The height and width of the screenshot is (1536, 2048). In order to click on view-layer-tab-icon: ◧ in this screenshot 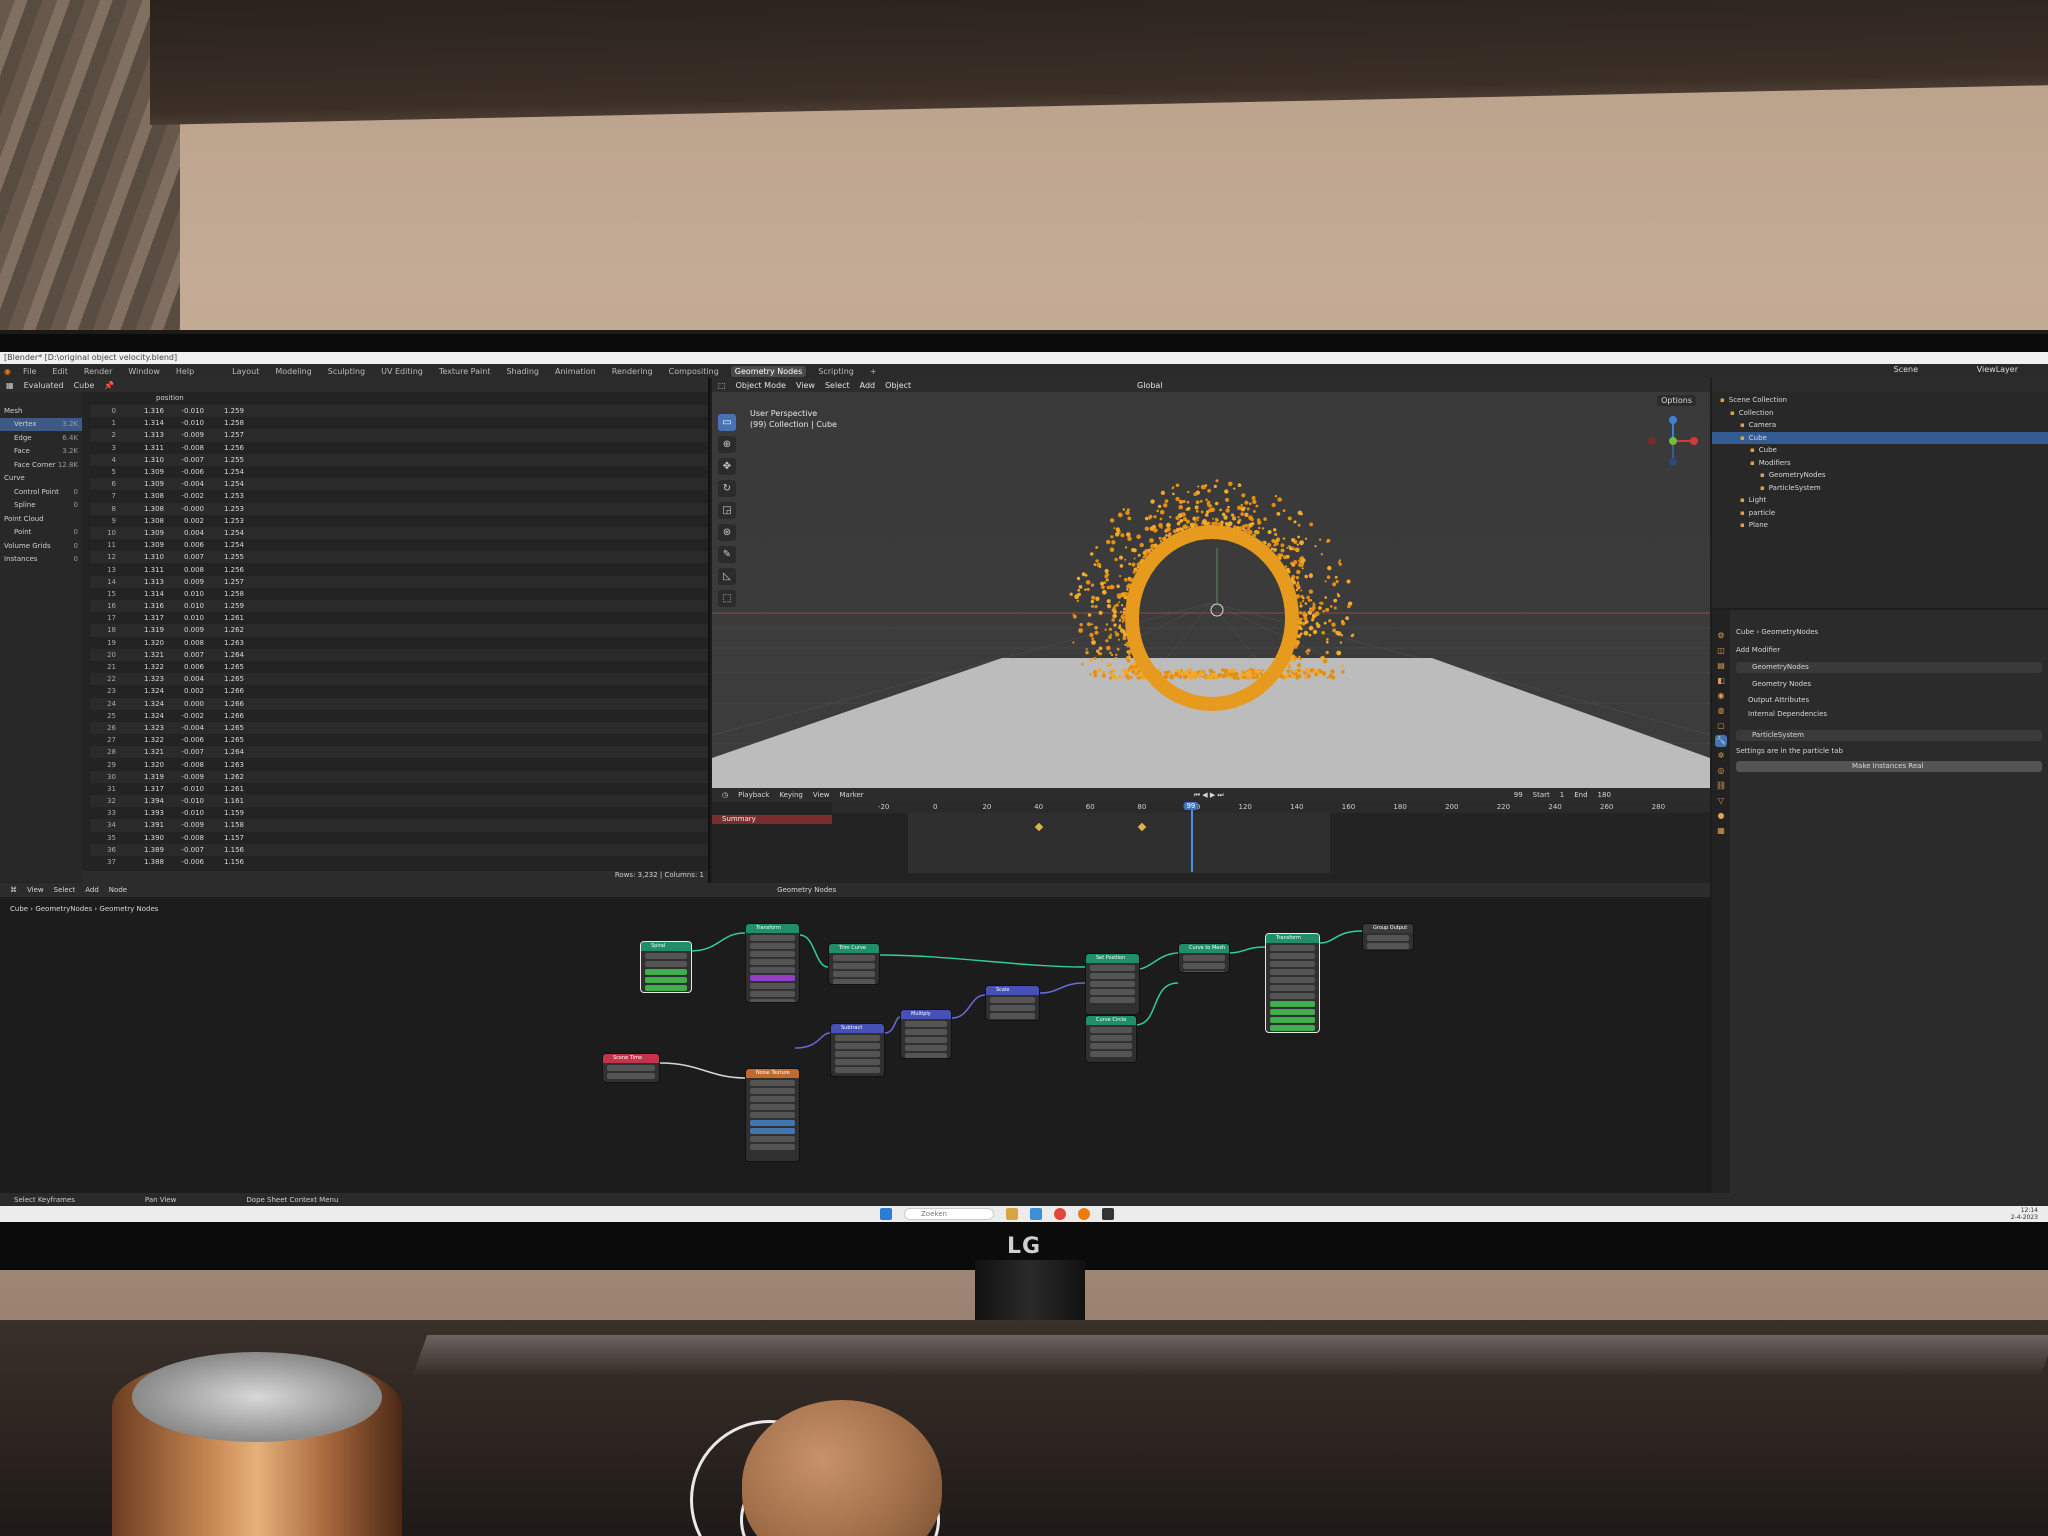, I will do `click(1721, 681)`.